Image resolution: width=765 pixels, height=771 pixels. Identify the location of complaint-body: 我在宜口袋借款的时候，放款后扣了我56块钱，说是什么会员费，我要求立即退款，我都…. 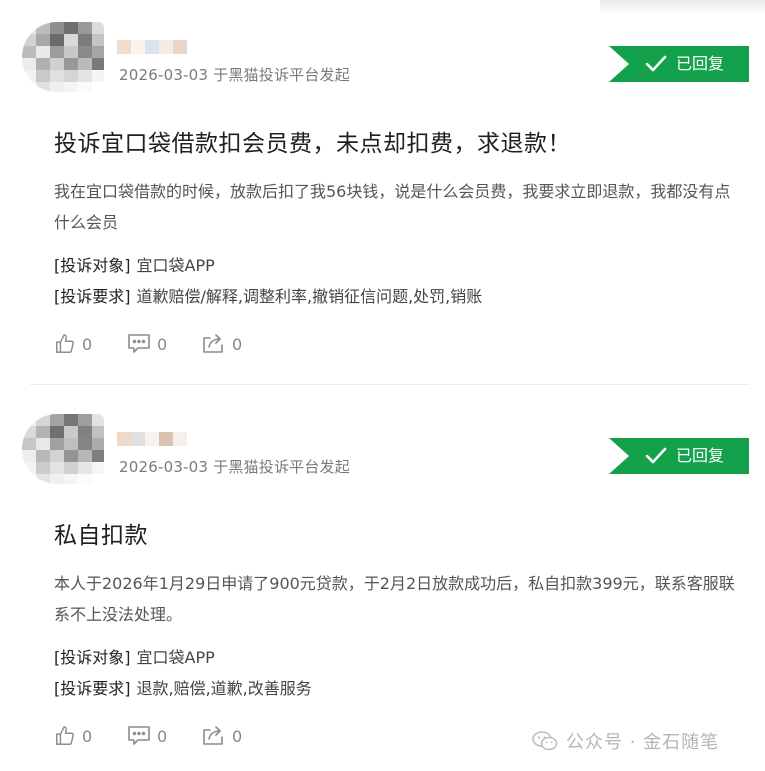
(392, 207).